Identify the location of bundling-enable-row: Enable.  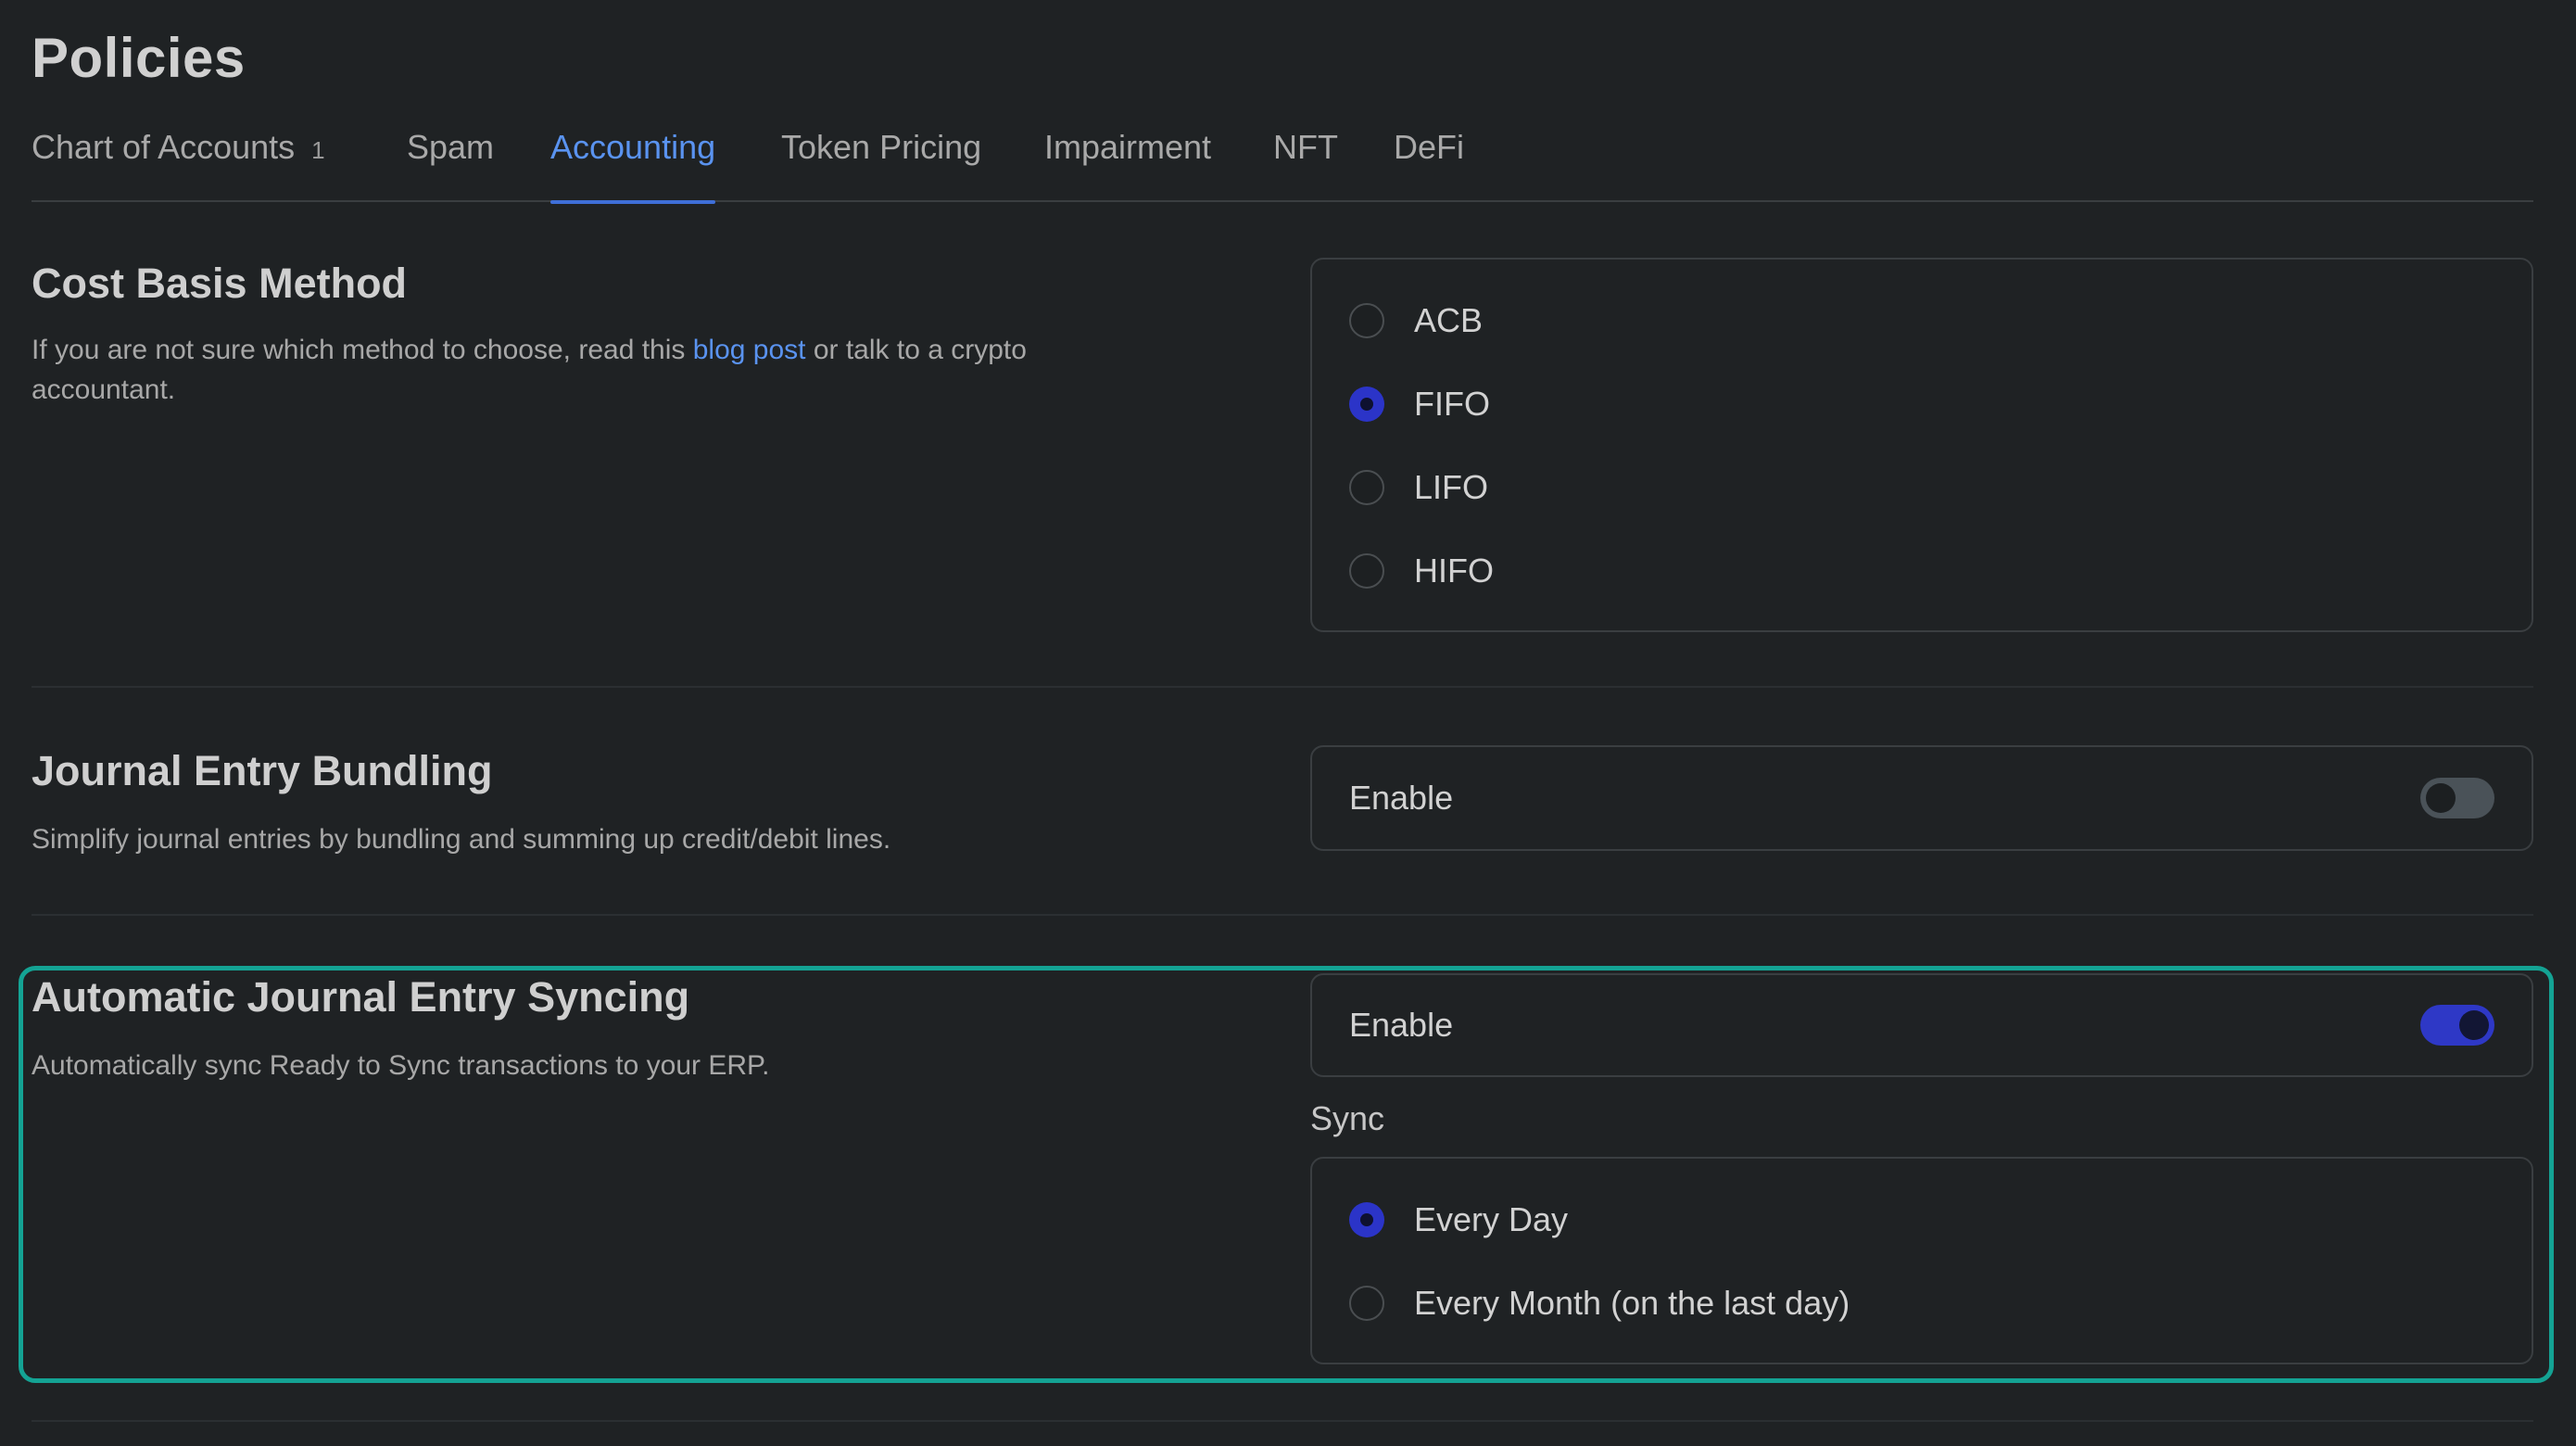
(1921, 798).